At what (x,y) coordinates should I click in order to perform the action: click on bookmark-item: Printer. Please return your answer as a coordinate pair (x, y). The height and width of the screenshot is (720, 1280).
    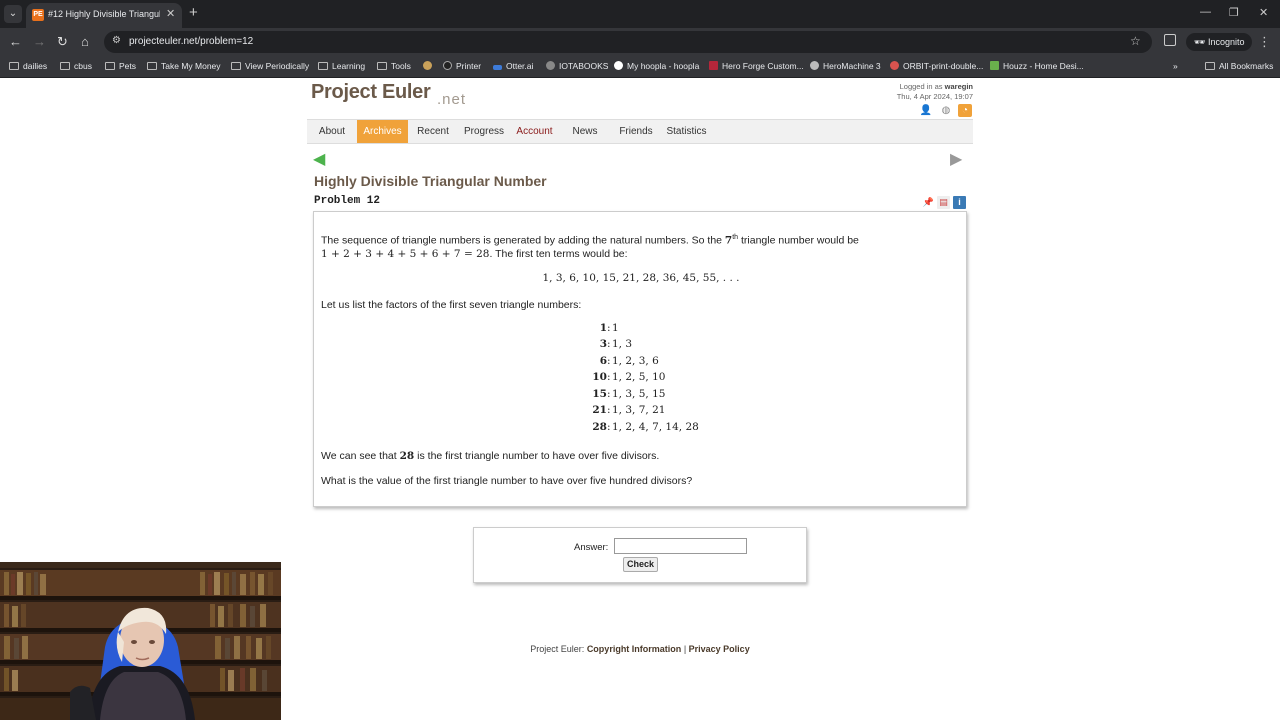
    Looking at the image, I should click on (462, 66).